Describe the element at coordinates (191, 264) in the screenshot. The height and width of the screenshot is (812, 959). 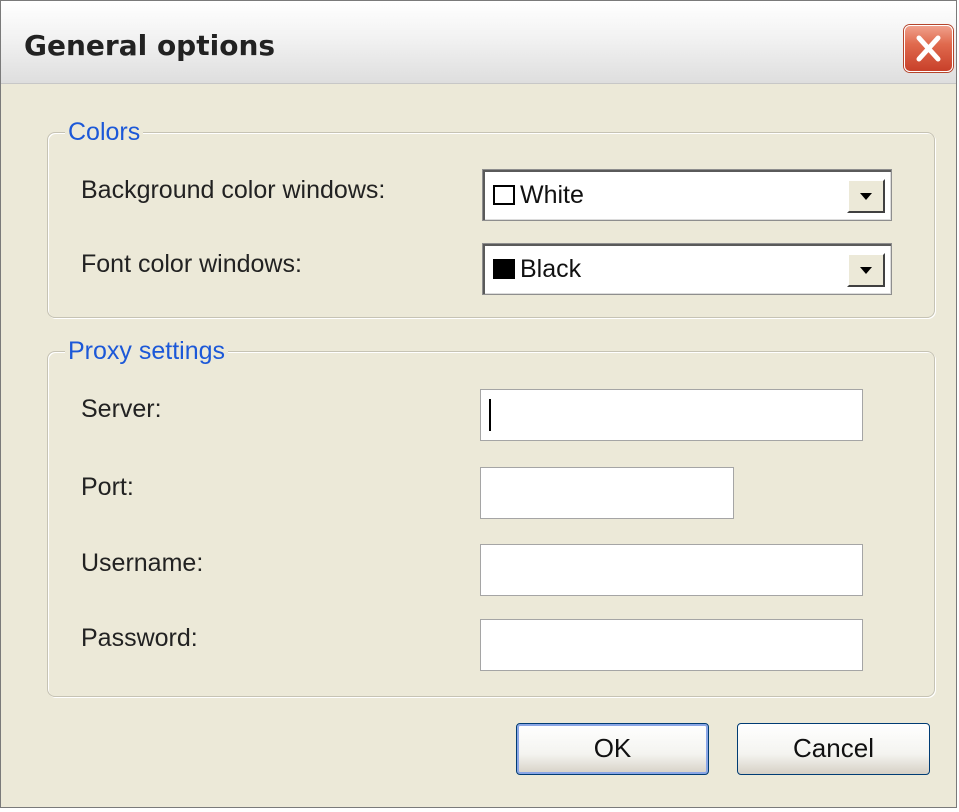
I see `font-color-label: Font color windows:` at that location.